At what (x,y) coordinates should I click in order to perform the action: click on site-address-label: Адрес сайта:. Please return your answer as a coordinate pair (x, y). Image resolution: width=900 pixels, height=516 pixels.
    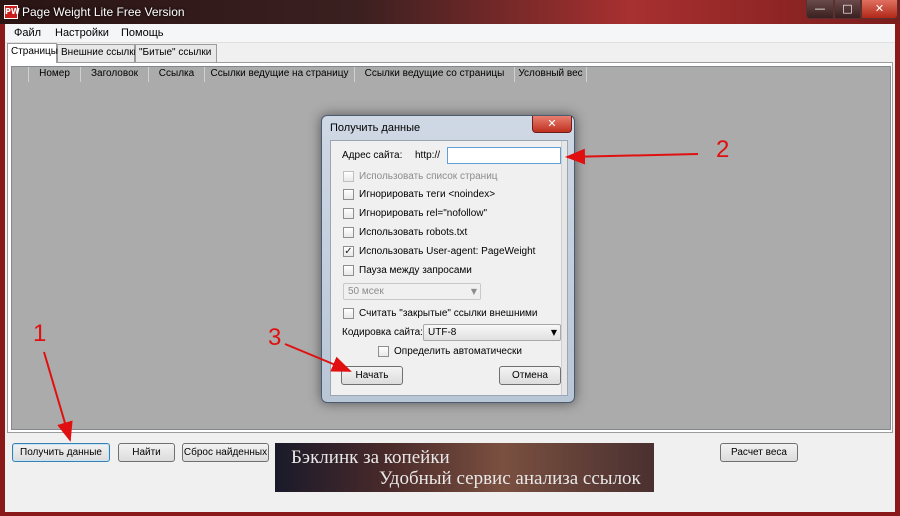
    Looking at the image, I should click on (372, 155).